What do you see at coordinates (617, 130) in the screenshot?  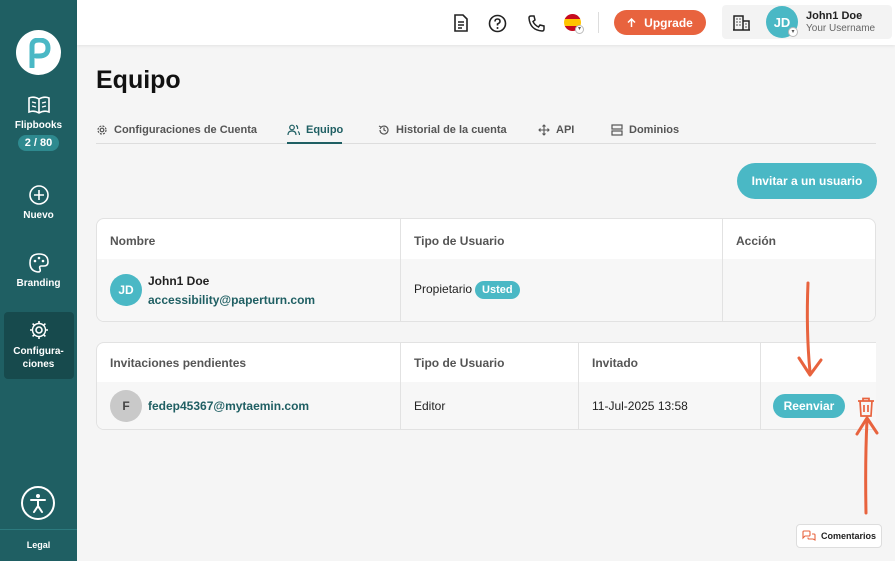 I see `server-icon` at bounding box center [617, 130].